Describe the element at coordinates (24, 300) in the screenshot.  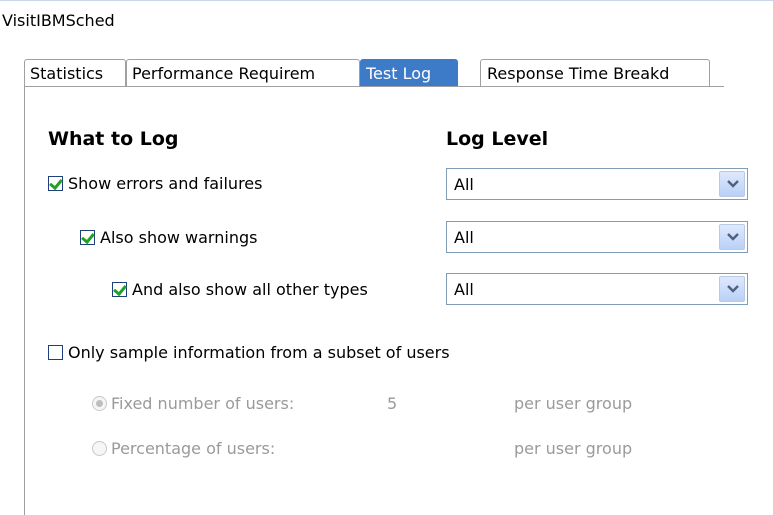
I see `panel-border` at that location.